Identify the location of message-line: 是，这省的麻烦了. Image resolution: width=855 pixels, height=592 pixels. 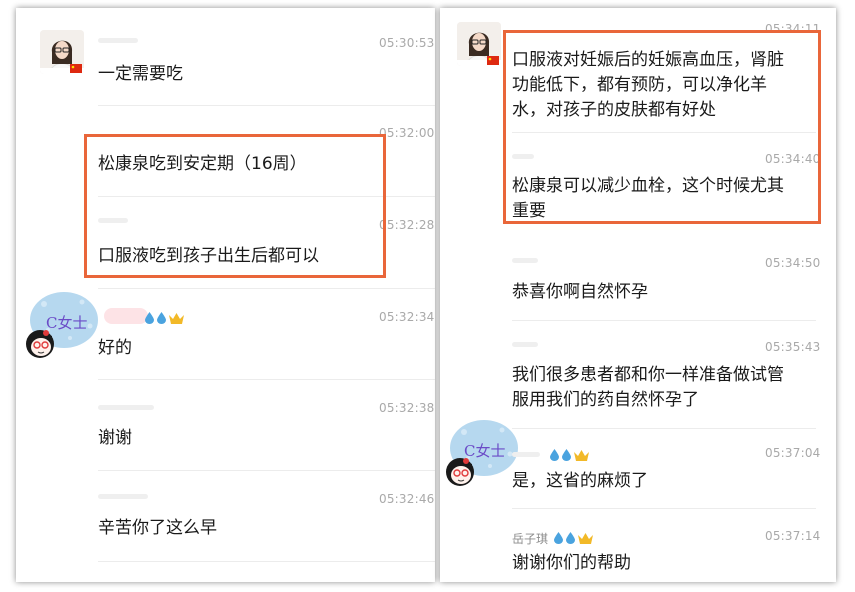
(580, 481).